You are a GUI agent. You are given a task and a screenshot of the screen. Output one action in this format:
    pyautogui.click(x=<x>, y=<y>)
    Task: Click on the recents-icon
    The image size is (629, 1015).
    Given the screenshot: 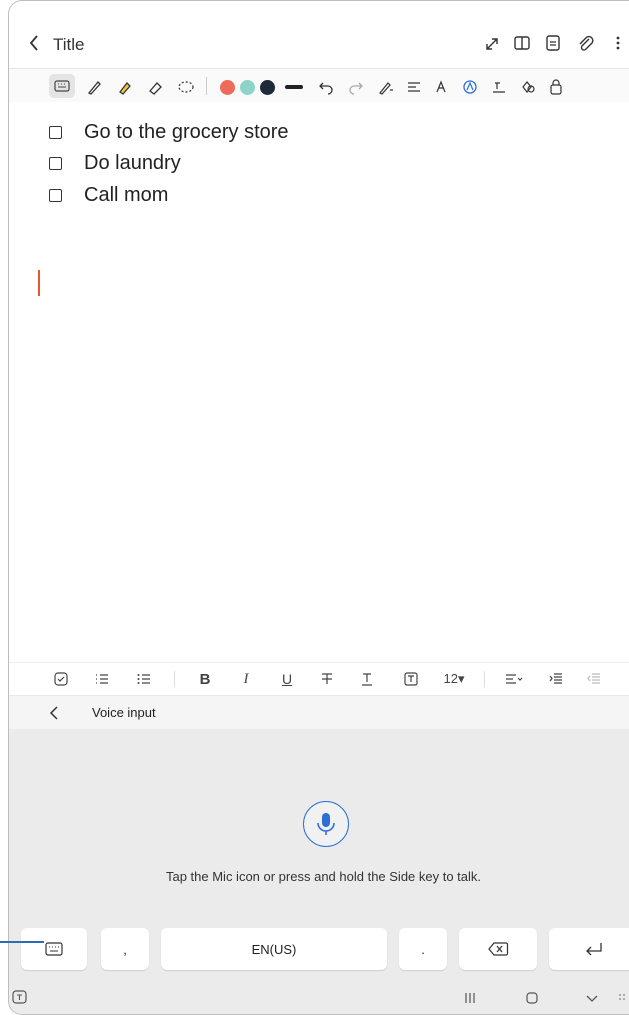 What is the action you would take?
    pyautogui.click(x=470, y=998)
    